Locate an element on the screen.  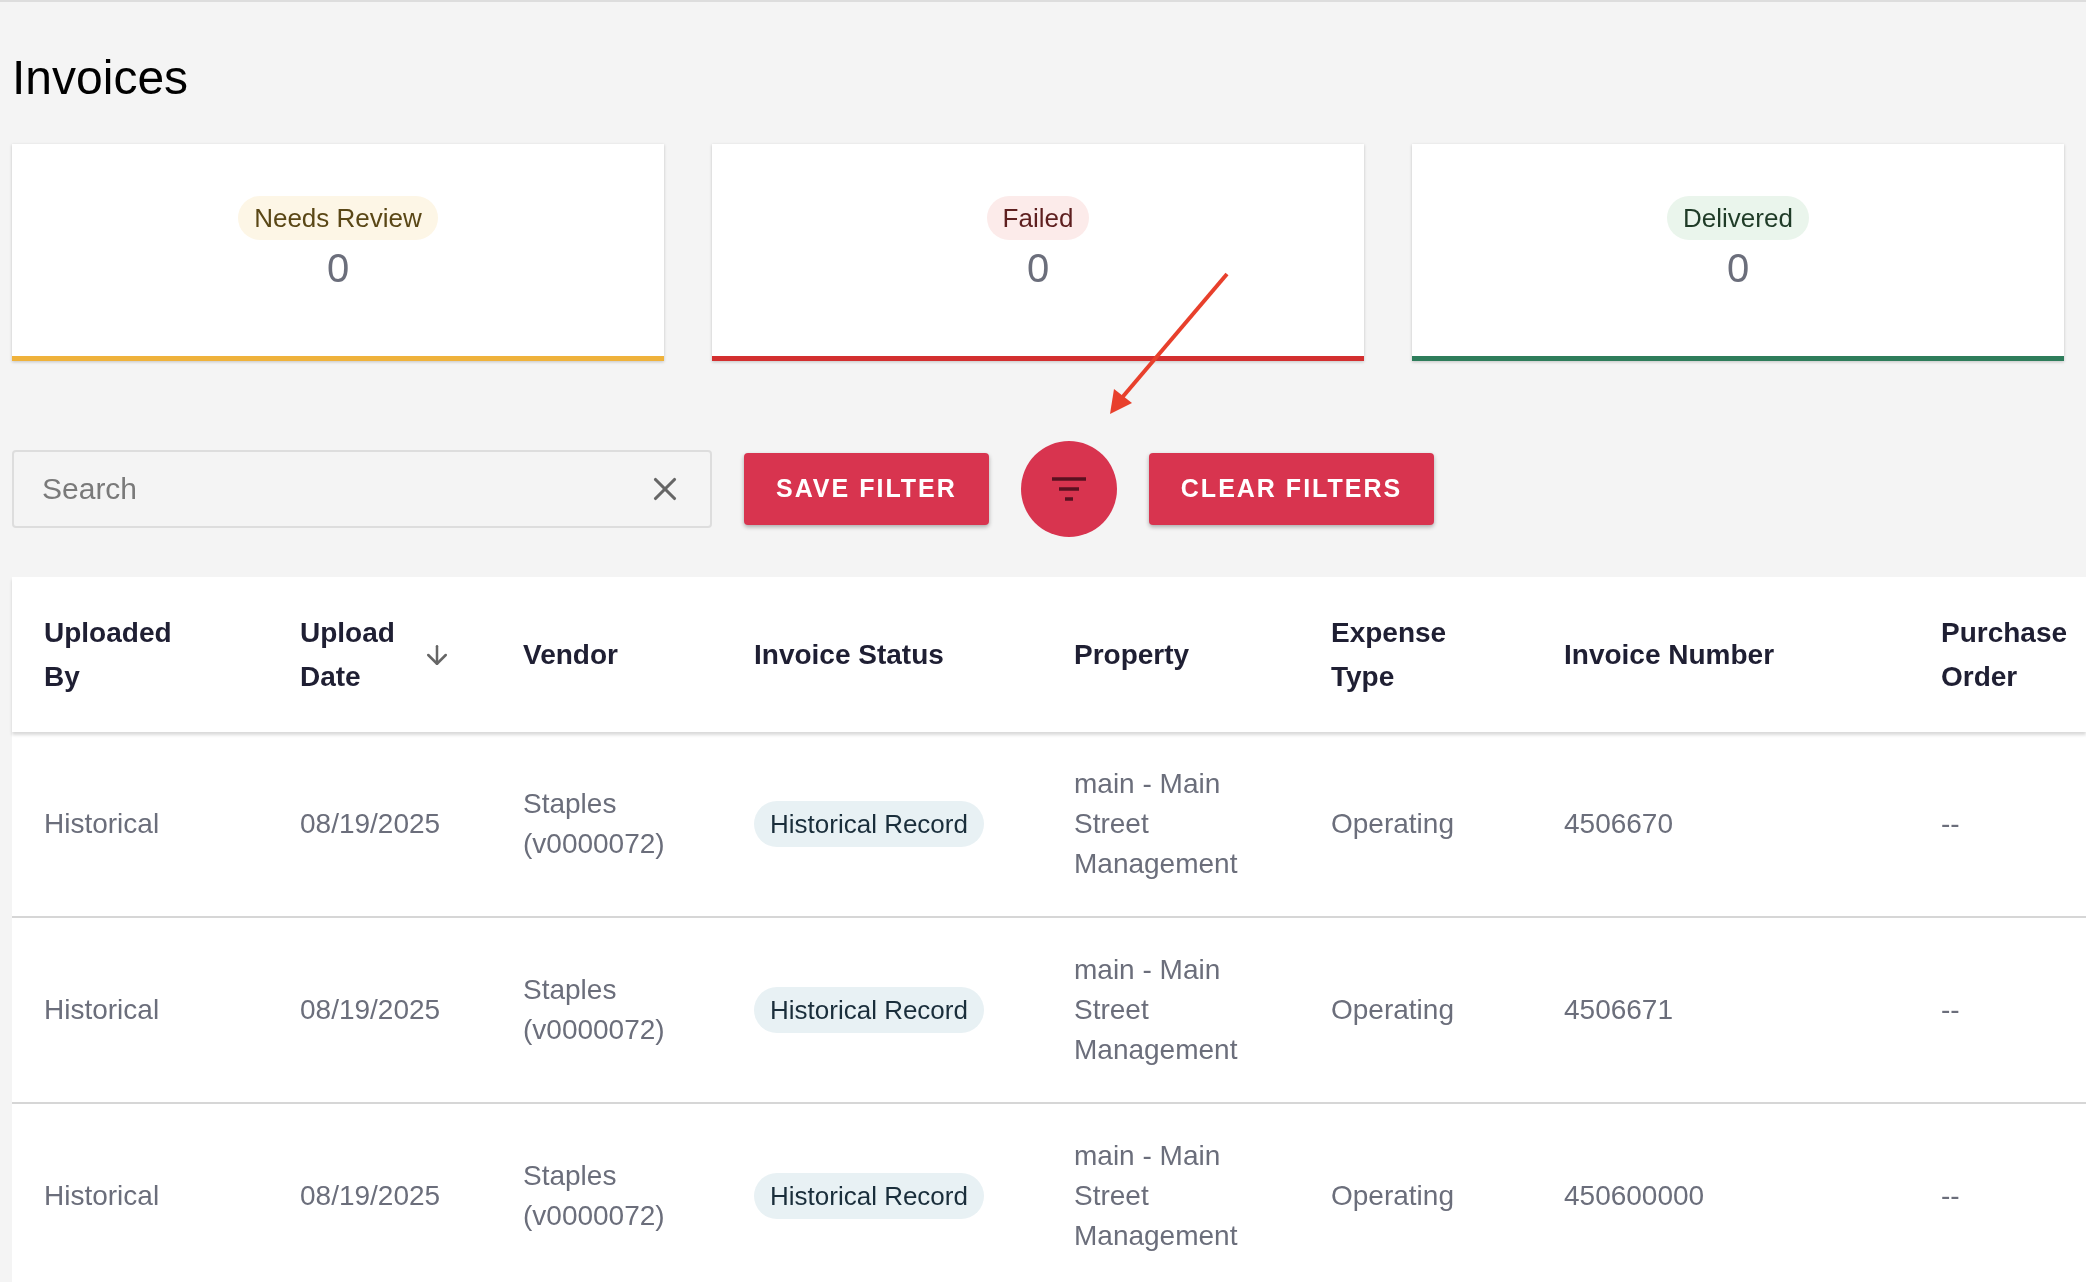
table-cell-text: 450600000 is located at coordinates (1634, 1196).